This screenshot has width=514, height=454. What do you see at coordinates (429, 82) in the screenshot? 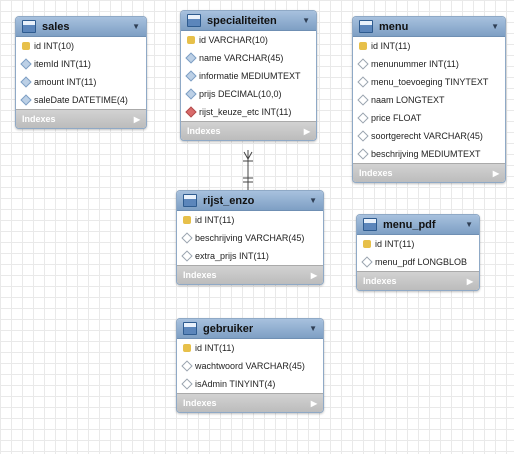
I see `column-row: menu_toevoeging TINYTEXT` at bounding box center [429, 82].